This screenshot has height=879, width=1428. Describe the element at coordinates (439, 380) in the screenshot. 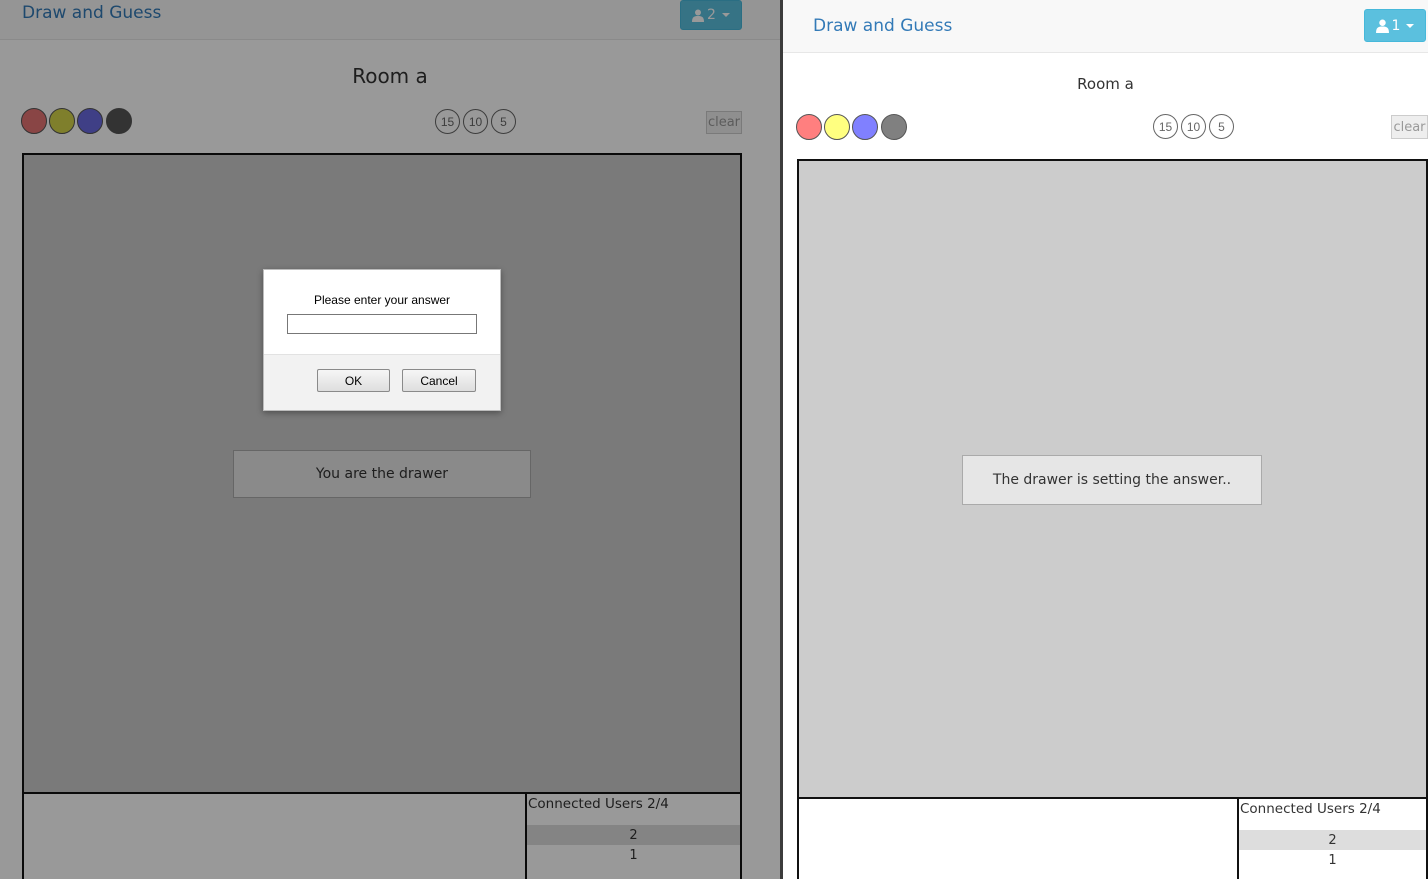

I see `cancel-button: Cancel` at that location.